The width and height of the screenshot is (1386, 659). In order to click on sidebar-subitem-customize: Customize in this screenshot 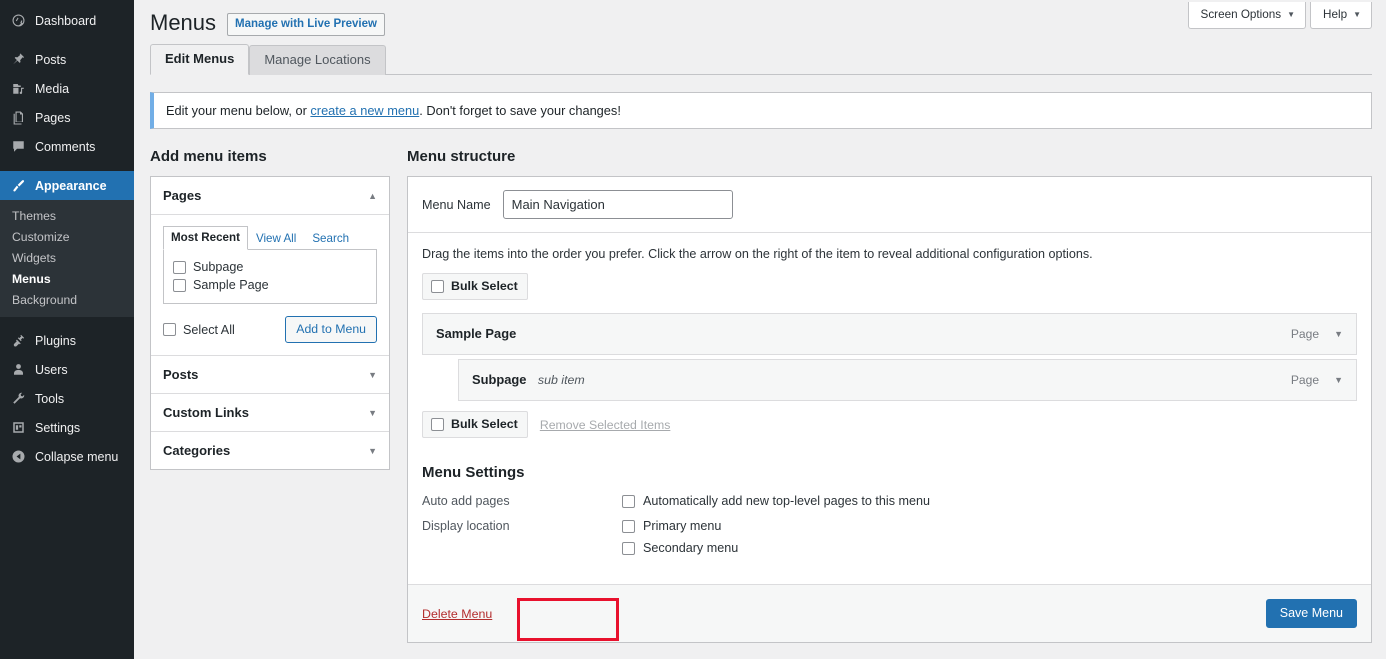, I will do `click(67, 236)`.